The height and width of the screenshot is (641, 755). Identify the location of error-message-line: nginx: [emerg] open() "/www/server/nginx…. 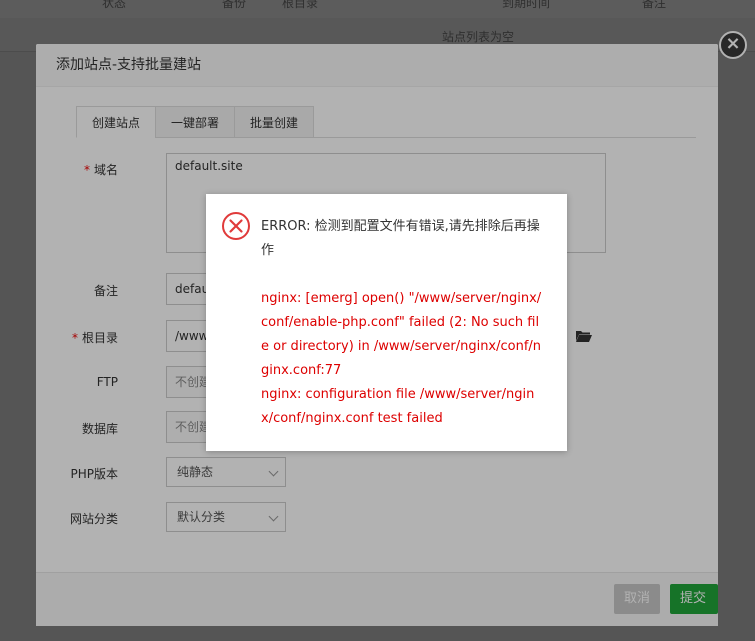
(401, 334).